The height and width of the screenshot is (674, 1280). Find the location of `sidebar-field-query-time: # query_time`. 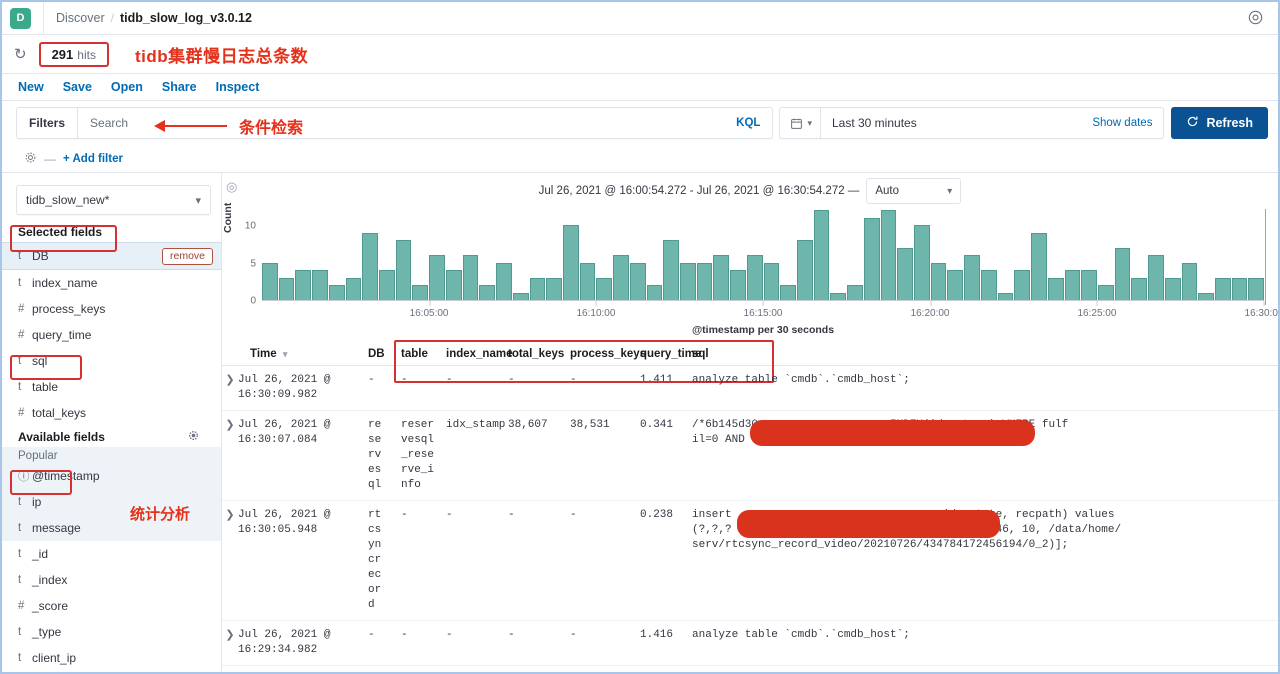

sidebar-field-query-time: # query_time is located at coordinates (111, 335).